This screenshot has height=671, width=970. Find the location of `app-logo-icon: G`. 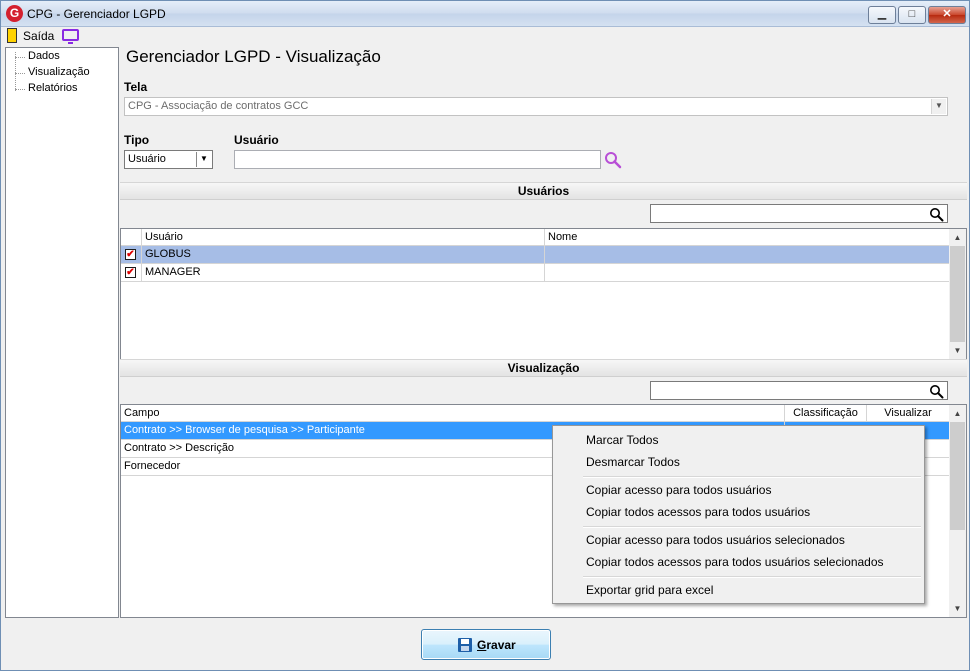

app-logo-icon: G is located at coordinates (14, 13).